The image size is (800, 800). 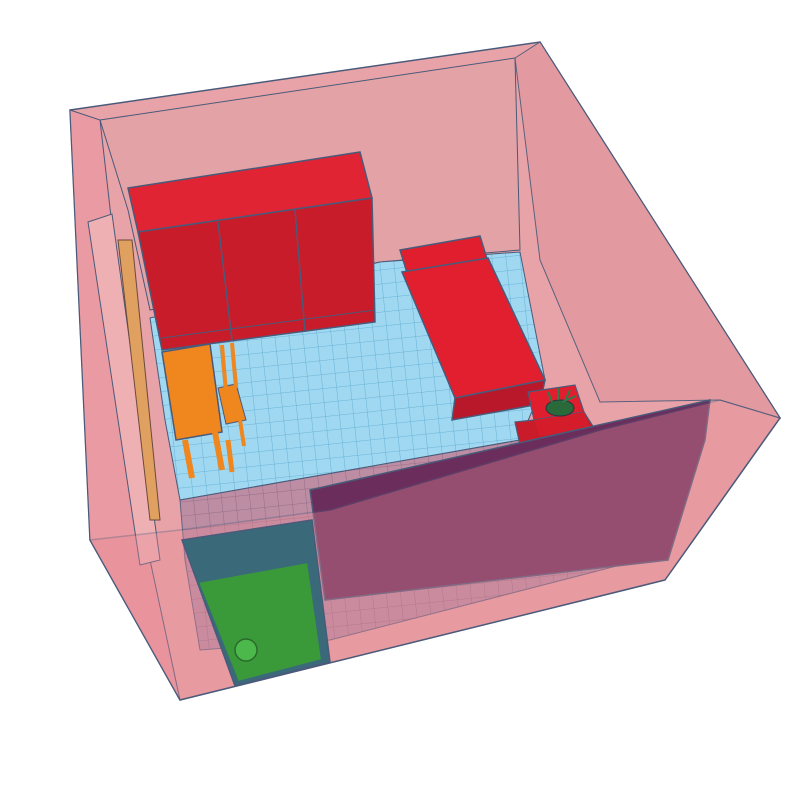 I want to click on wardrobe, so click(x=251, y=251).